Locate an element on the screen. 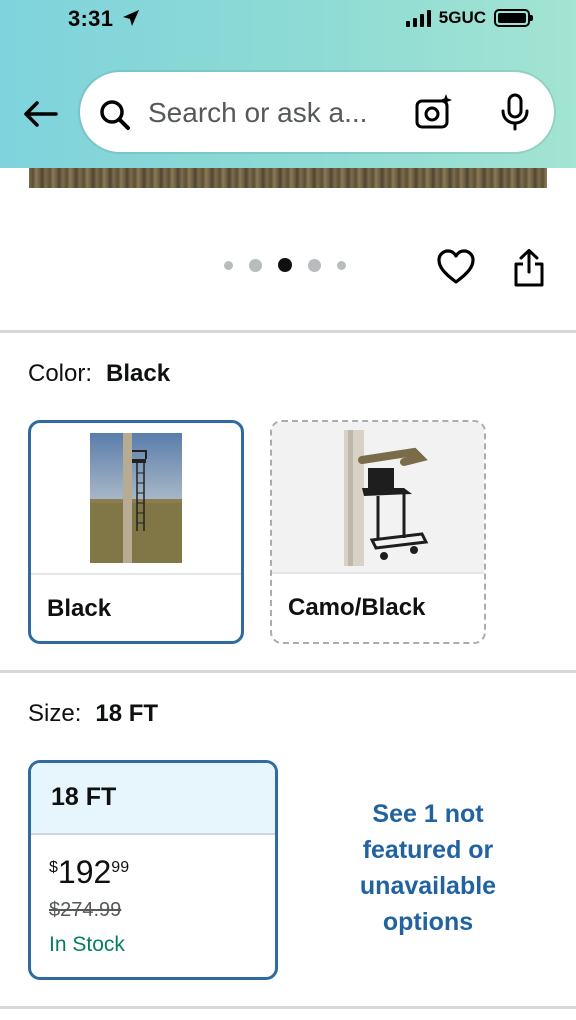 This screenshot has height=1020, width=576. size-label-text: Size: is located at coordinates (55, 713).